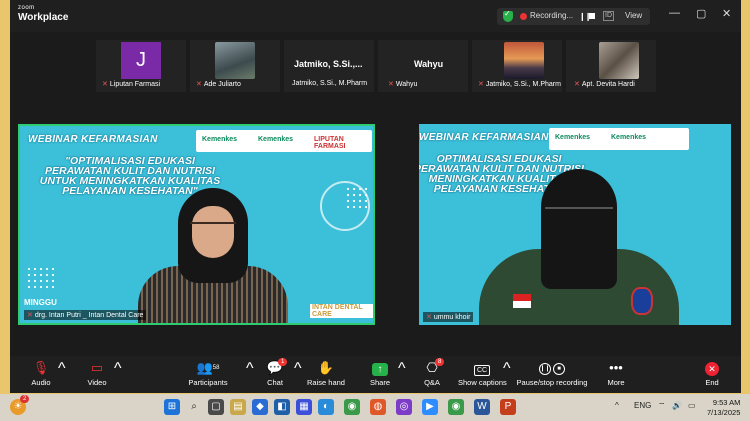 The width and height of the screenshot is (750, 421). Describe the element at coordinates (216, 407) in the screenshot. I see `task-view-icon: ▢` at that location.